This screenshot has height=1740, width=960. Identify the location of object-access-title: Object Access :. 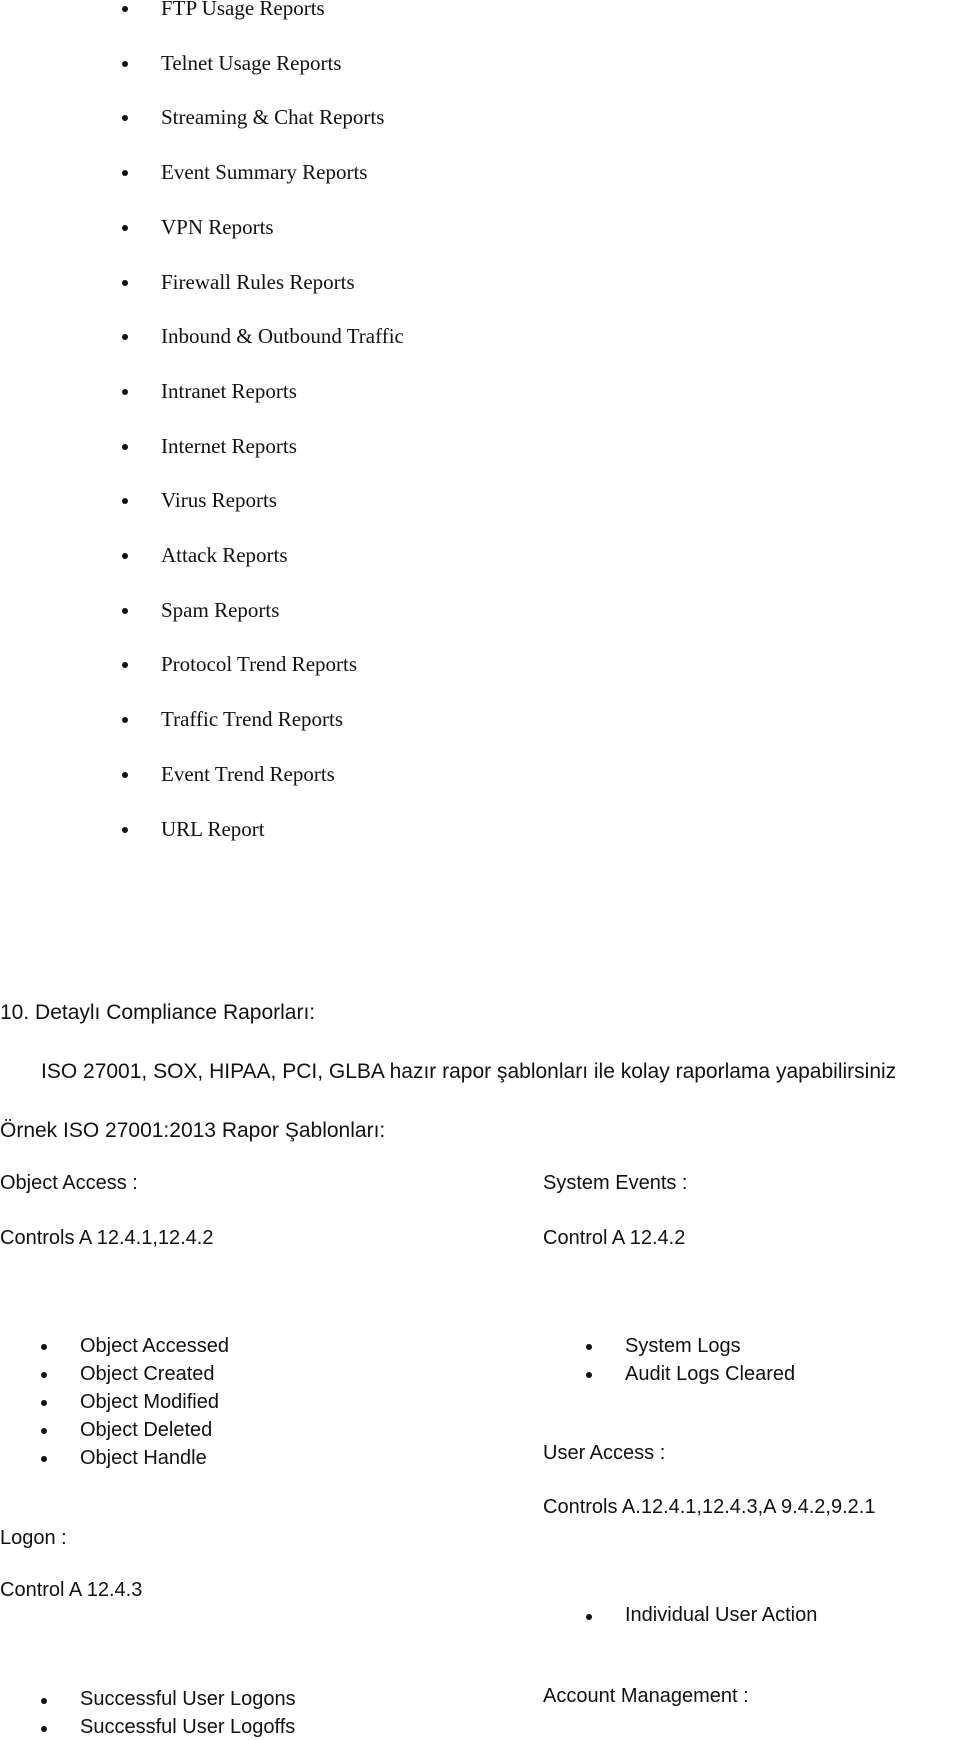
(69, 1183).